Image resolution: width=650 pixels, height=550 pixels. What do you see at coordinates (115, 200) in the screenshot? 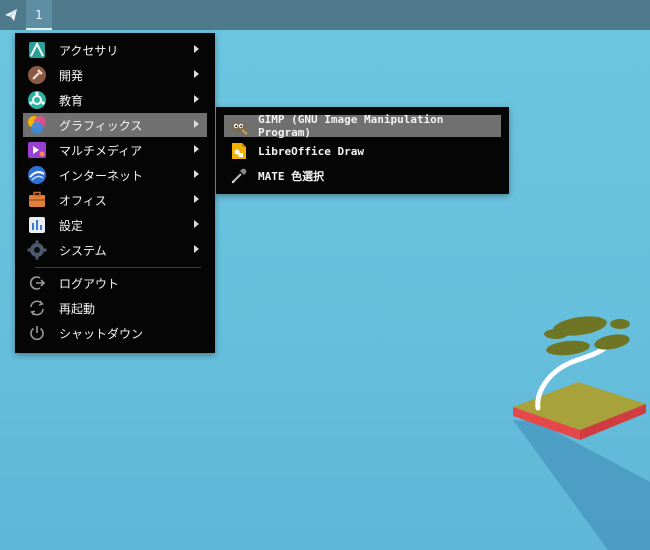
I see `menu-item-office: オフィス` at bounding box center [115, 200].